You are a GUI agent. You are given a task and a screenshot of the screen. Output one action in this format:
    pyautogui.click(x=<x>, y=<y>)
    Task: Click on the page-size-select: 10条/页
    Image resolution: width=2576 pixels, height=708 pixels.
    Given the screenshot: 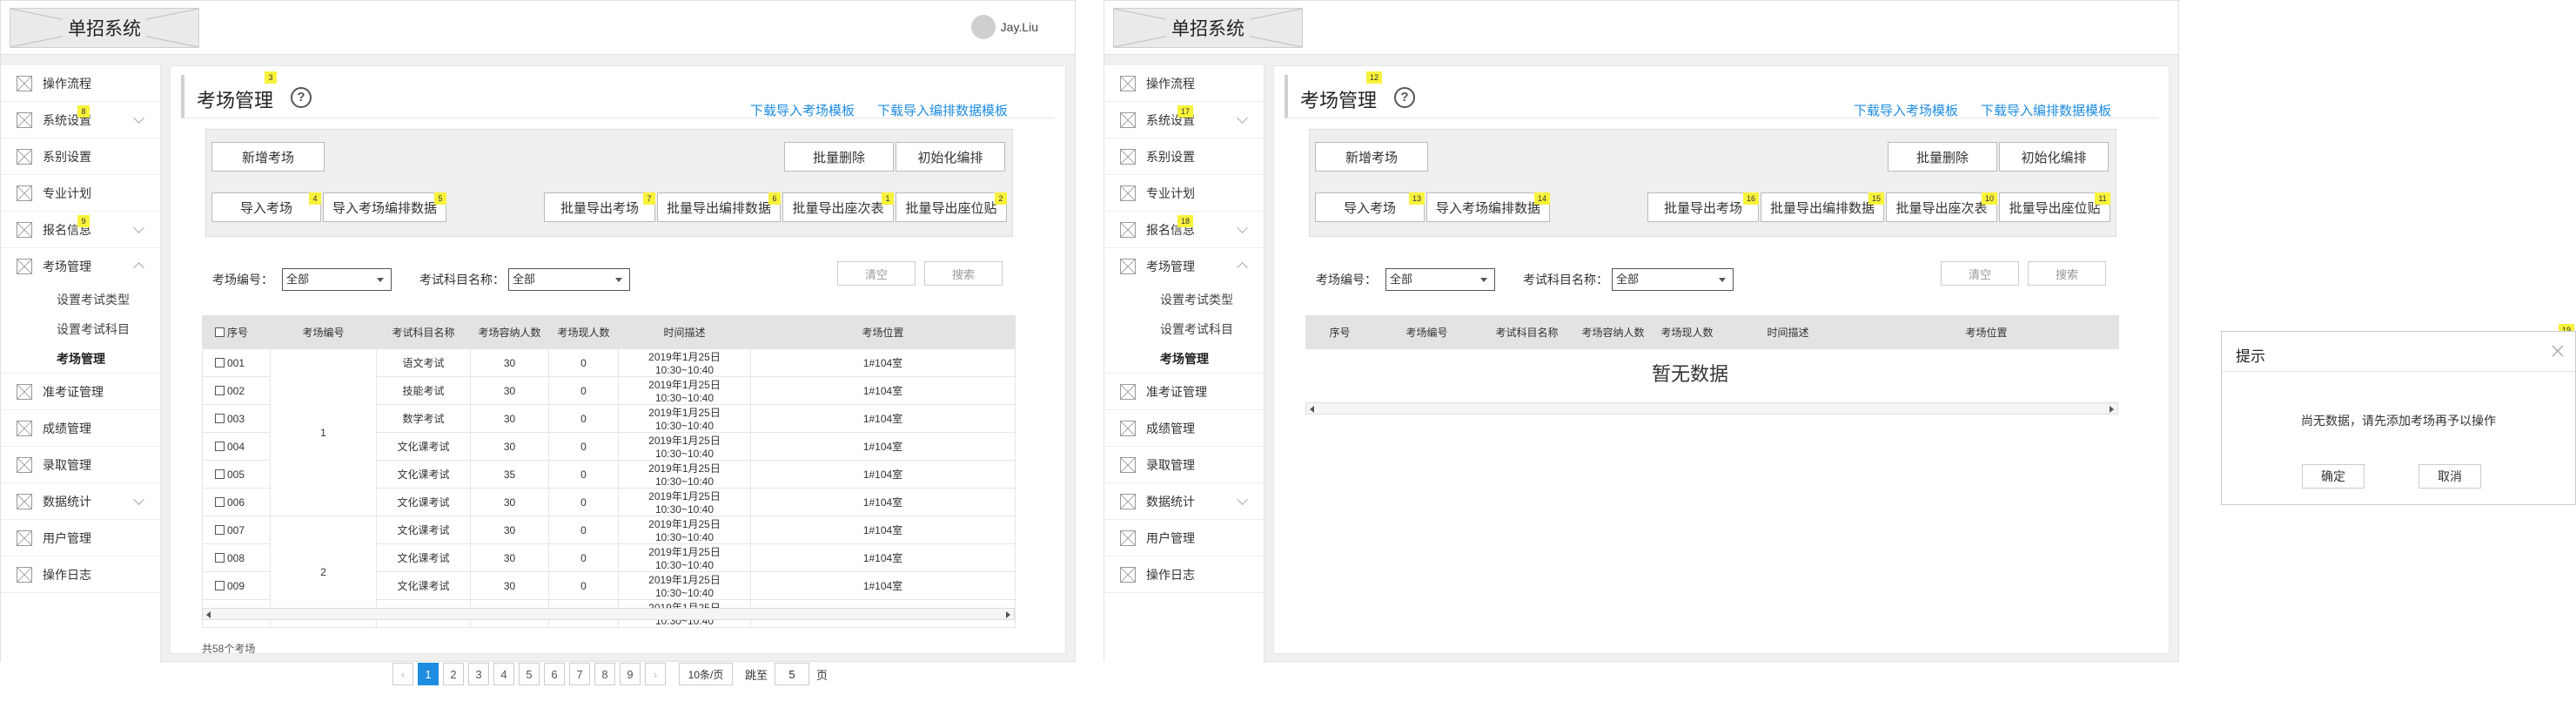 What is the action you would take?
    pyautogui.click(x=706, y=674)
    